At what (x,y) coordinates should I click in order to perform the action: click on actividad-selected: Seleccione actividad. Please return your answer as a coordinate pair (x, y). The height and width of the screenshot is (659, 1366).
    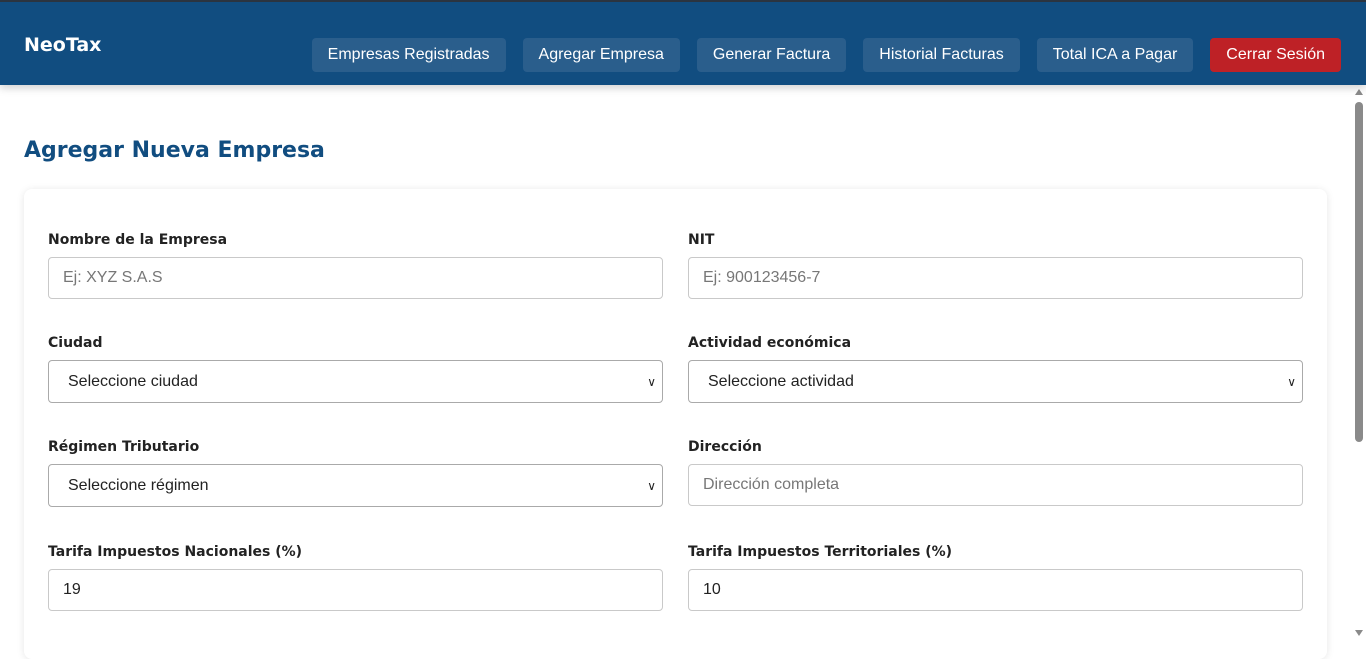
    Looking at the image, I should click on (781, 381).